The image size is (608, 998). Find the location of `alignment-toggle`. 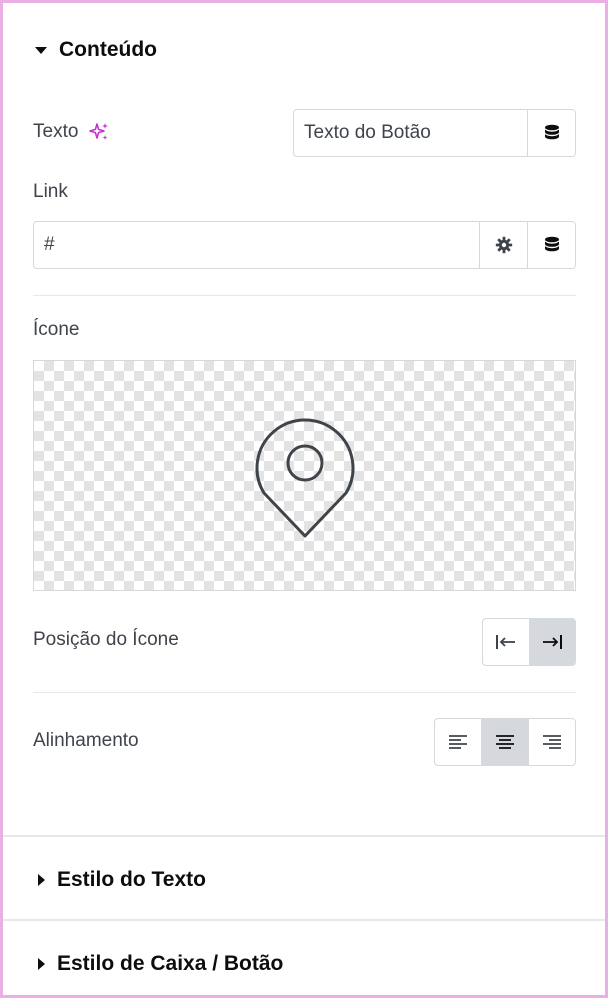

alignment-toggle is located at coordinates (505, 742).